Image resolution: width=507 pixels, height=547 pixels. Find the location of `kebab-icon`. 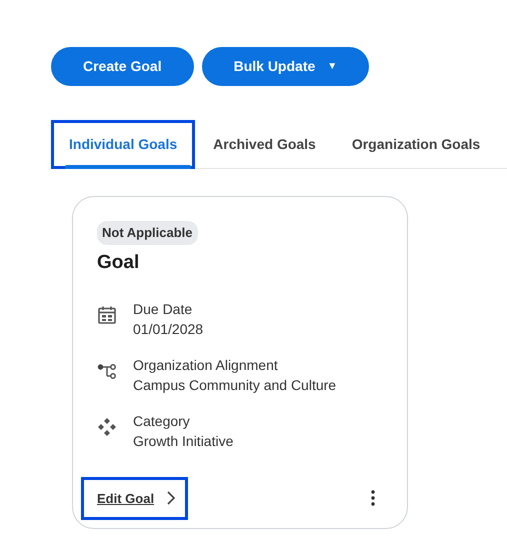

kebab-icon is located at coordinates (373, 498).